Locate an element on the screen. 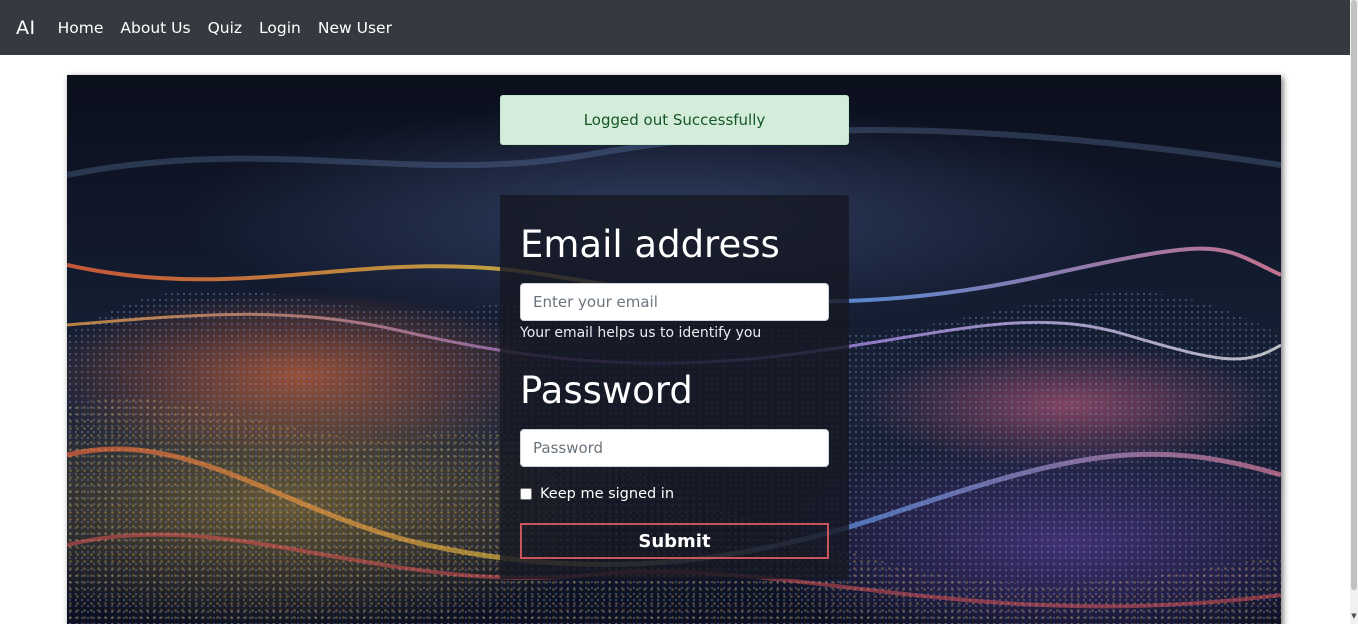  page-scrollbar: ▼ is located at coordinates (1354, 312).